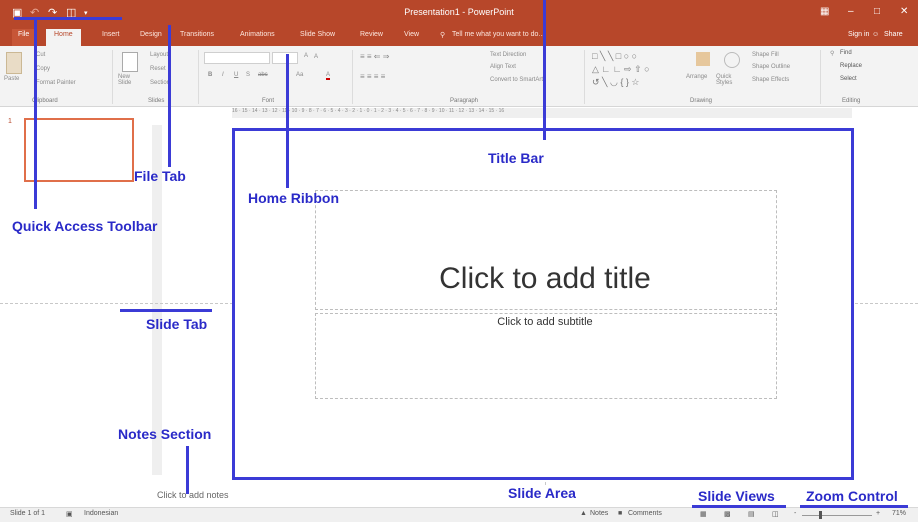  What do you see at coordinates (130, 62) in the screenshot?
I see `new-slide-icon` at bounding box center [130, 62].